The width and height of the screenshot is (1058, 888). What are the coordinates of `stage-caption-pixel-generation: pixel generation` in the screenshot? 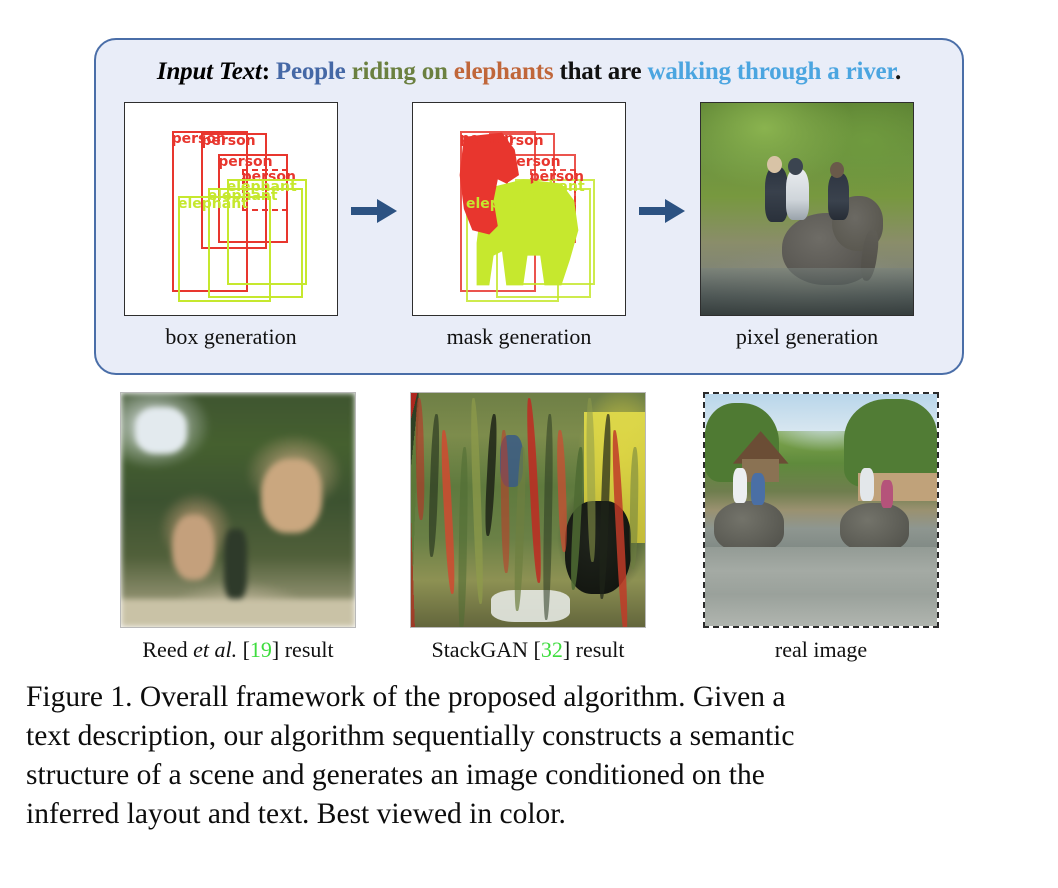 It's located at (807, 336).